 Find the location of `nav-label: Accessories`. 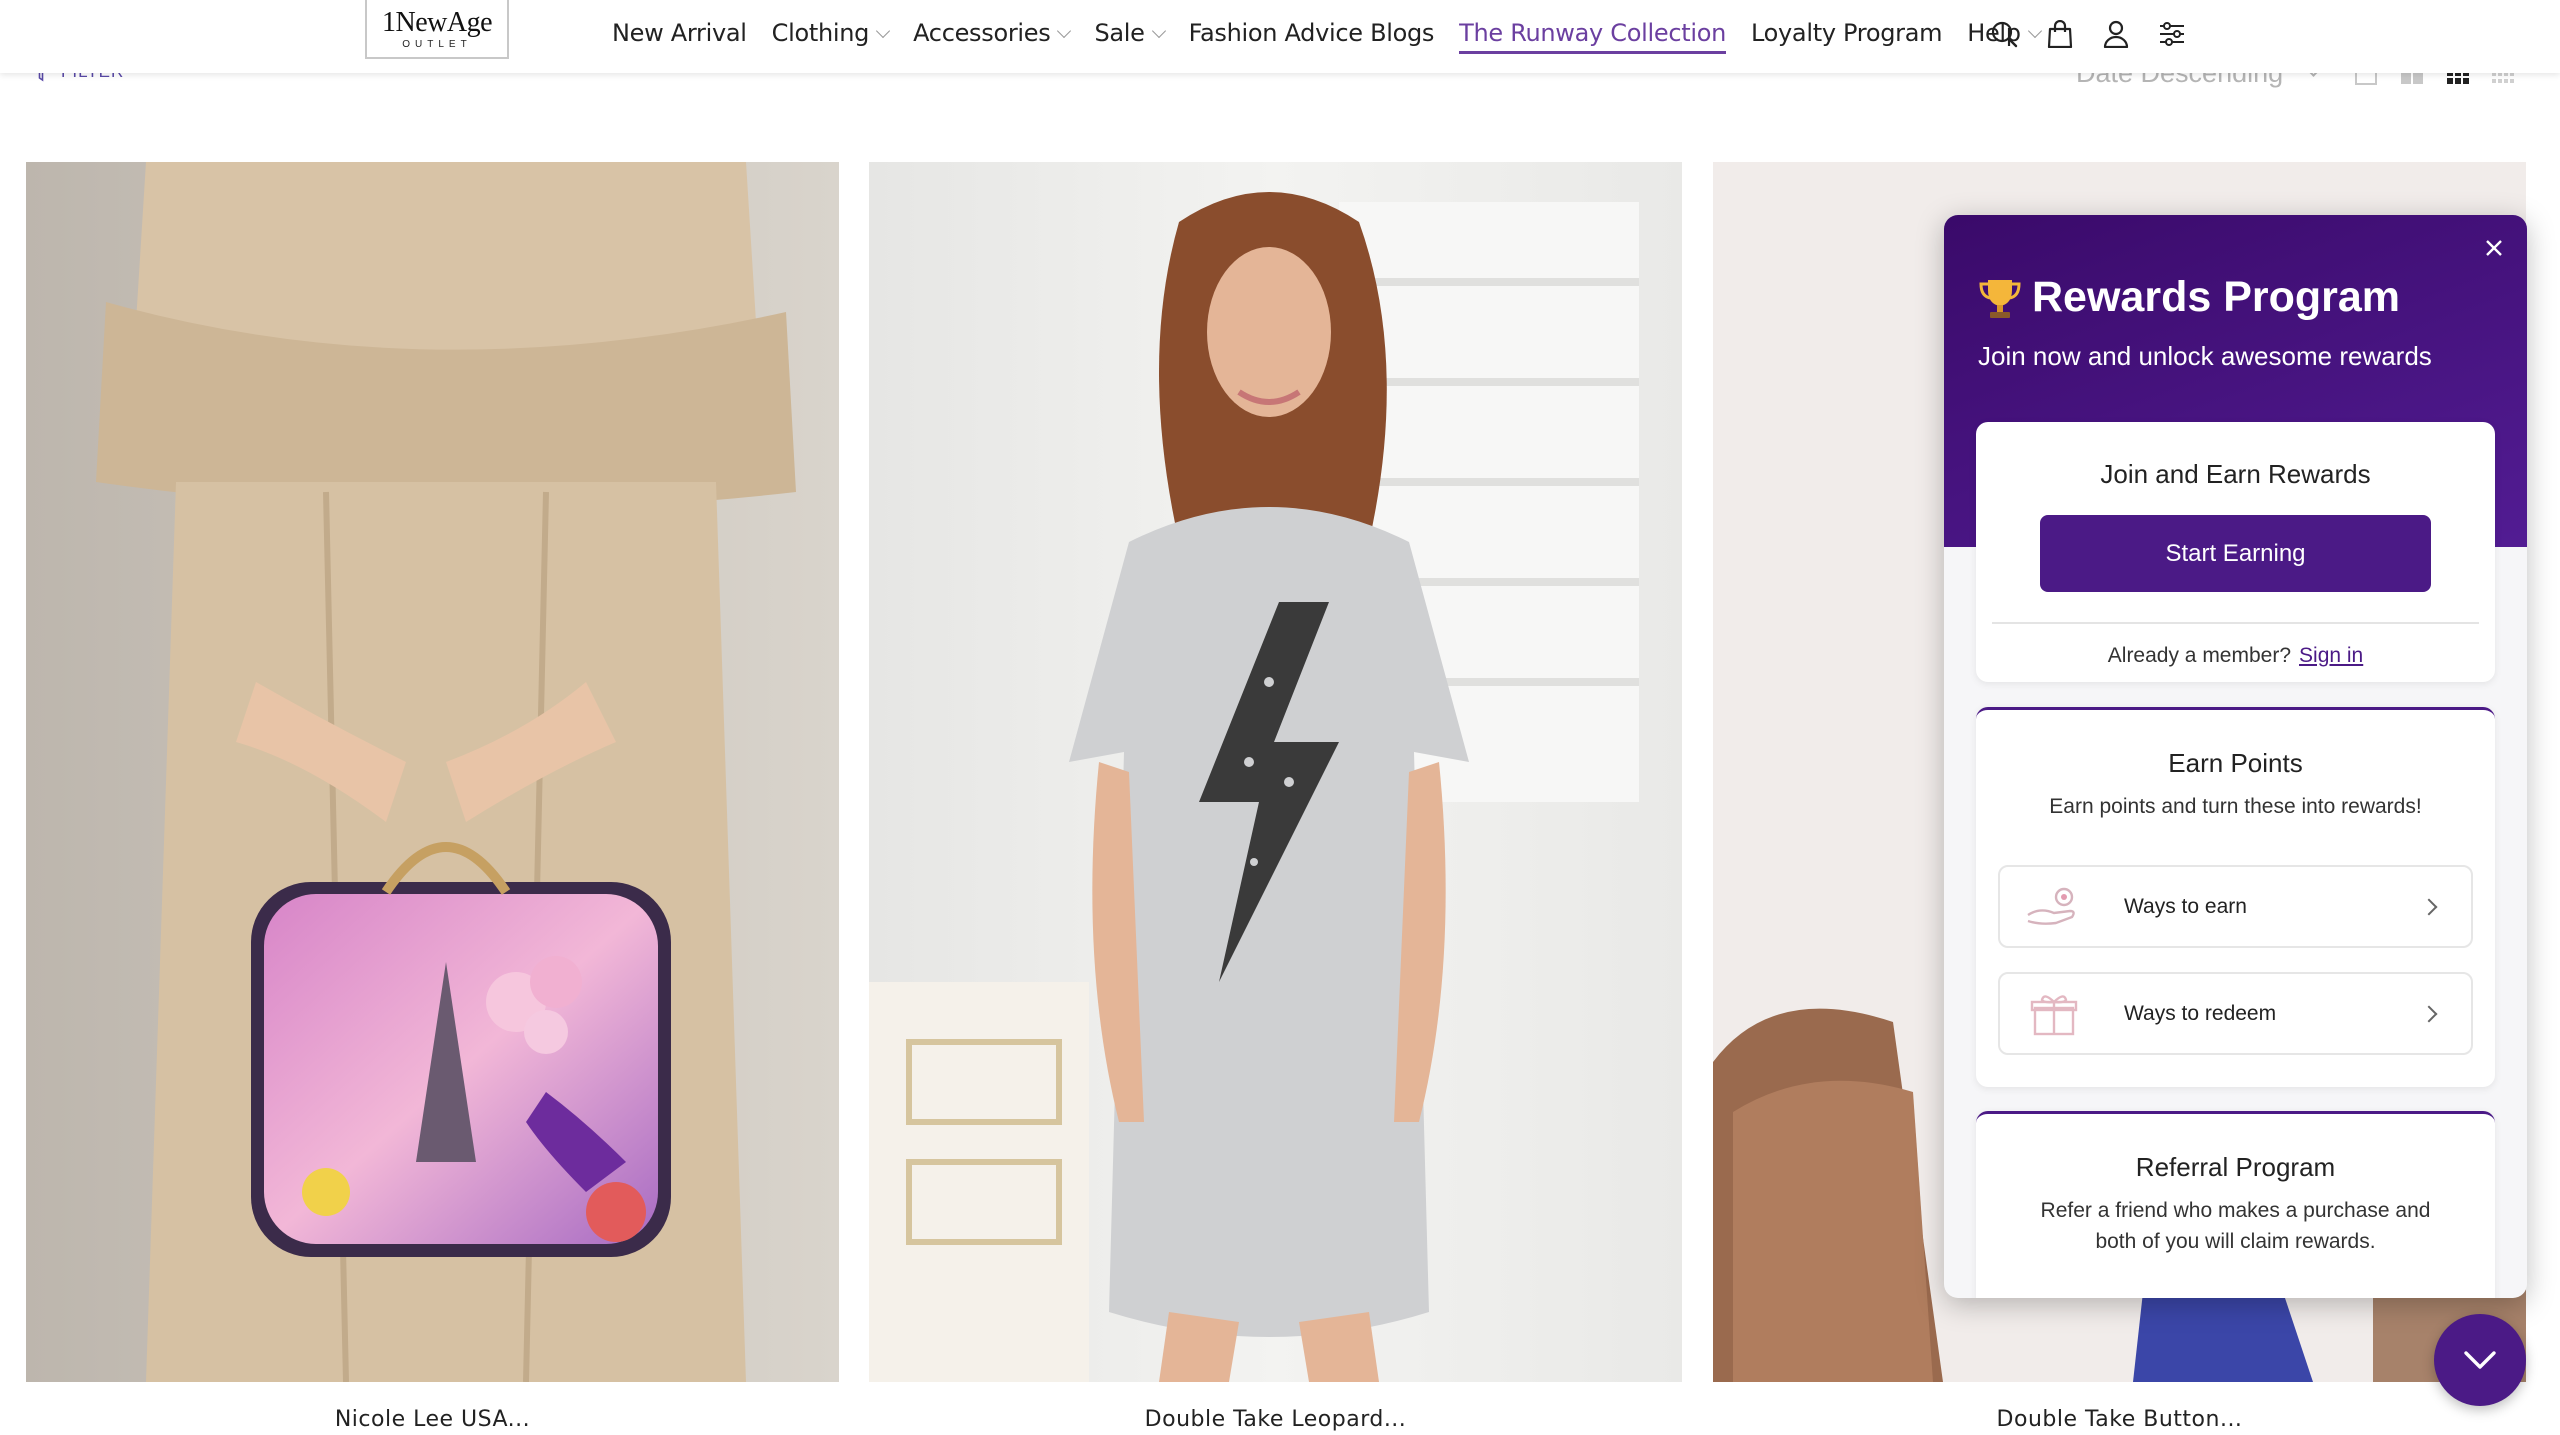

nav-label: Accessories is located at coordinates (982, 33).